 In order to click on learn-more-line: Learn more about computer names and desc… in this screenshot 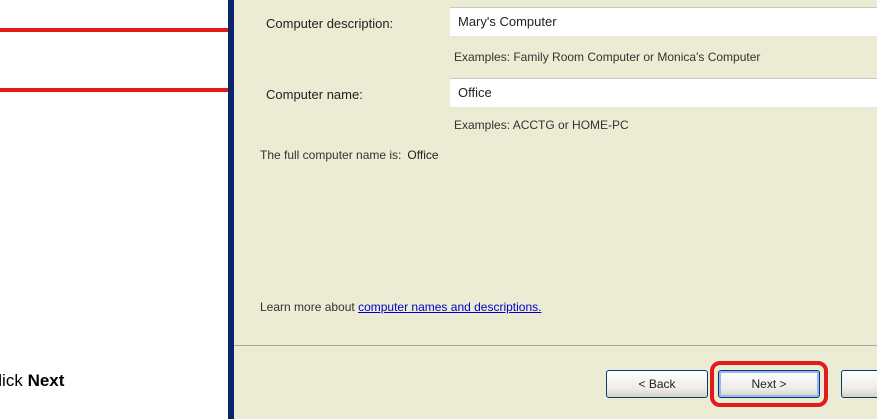, I will do `click(401, 307)`.